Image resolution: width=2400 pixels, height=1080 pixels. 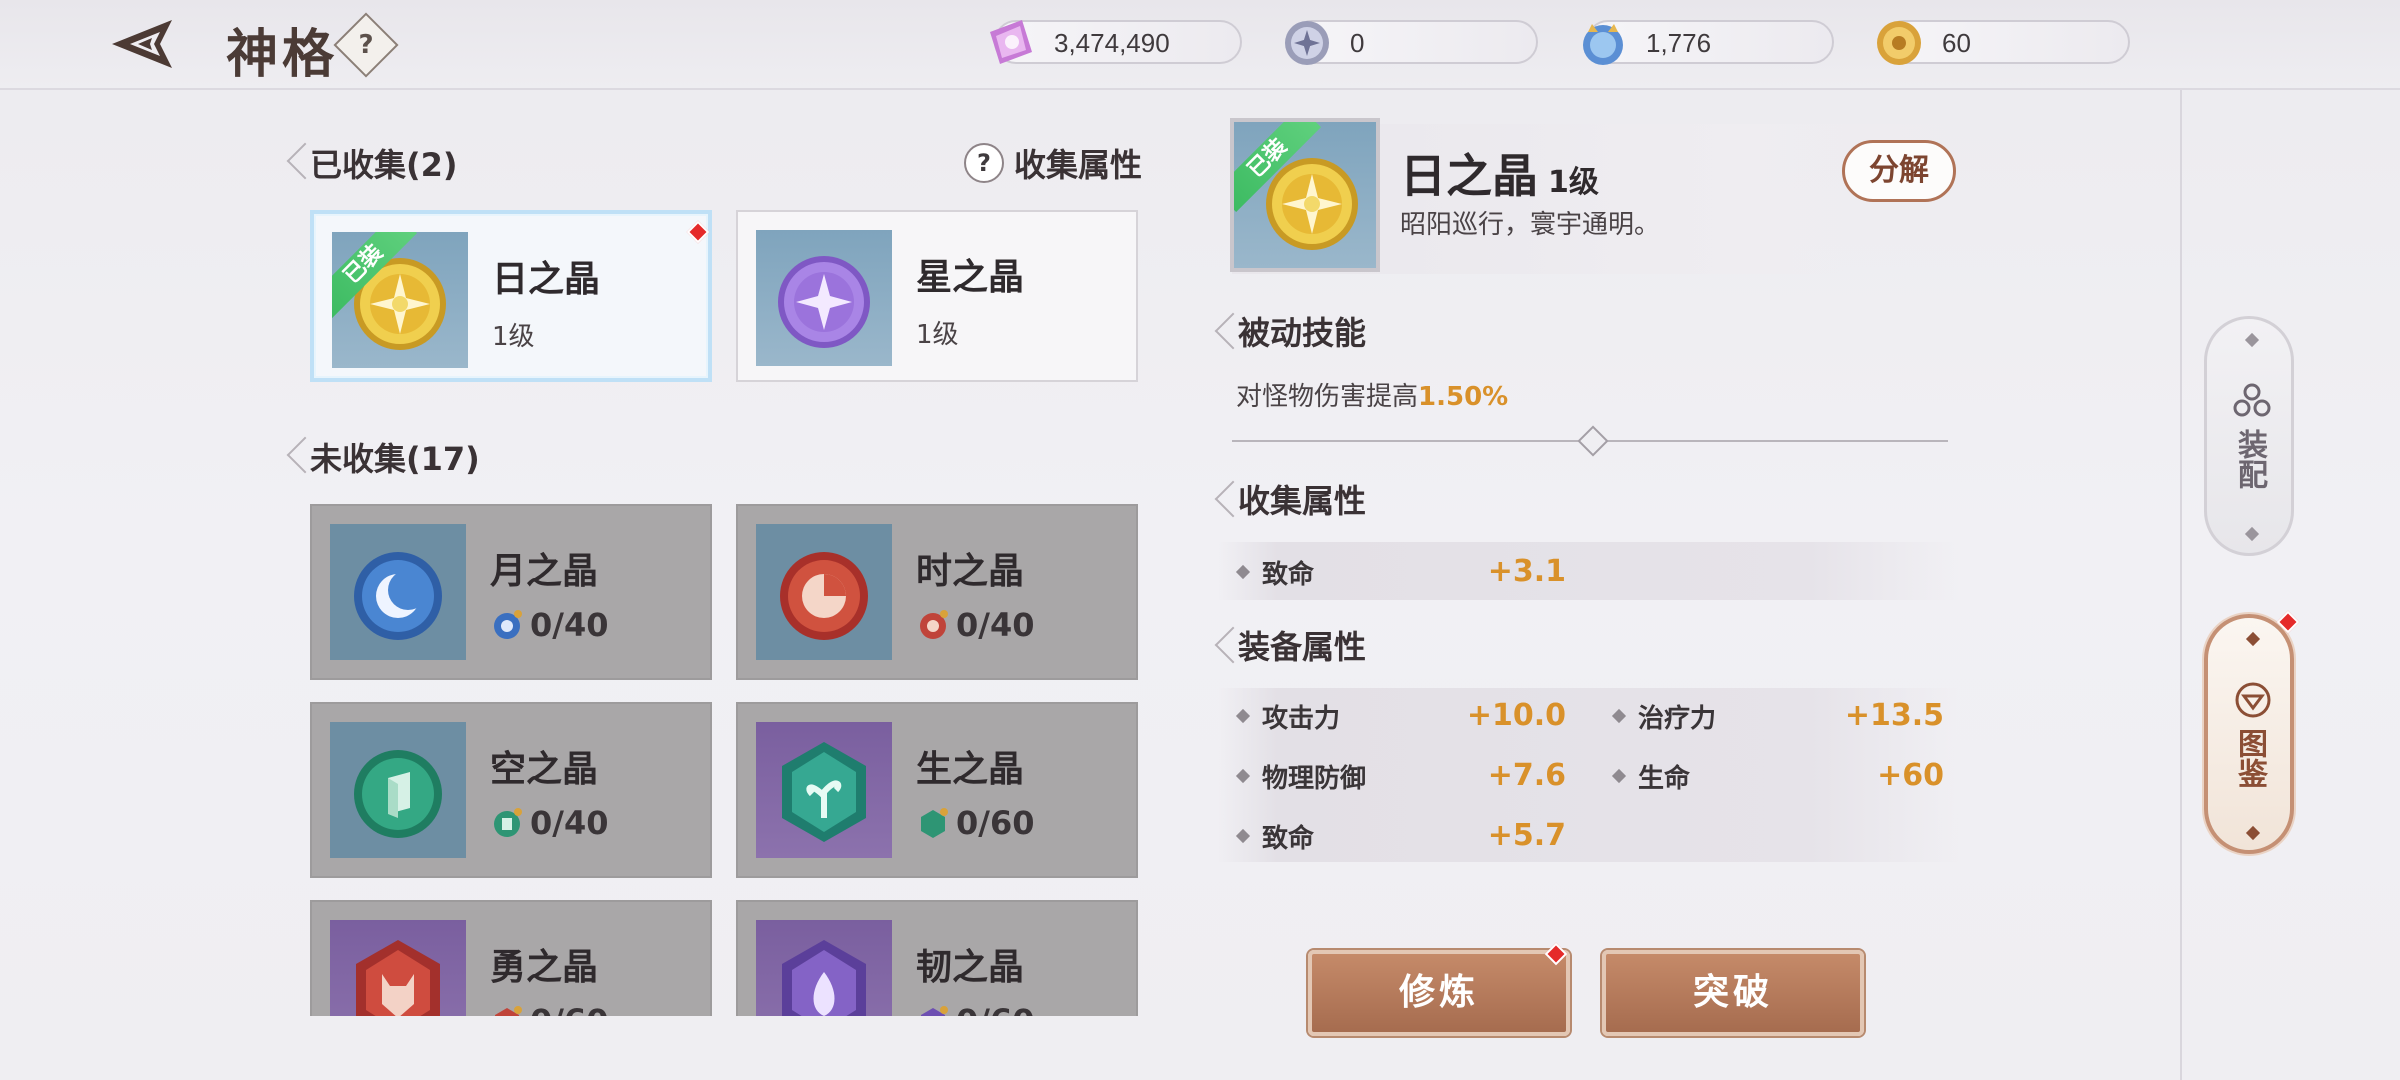 I want to click on collected-card-star: 星之晶 1级, so click(x=937, y=296).